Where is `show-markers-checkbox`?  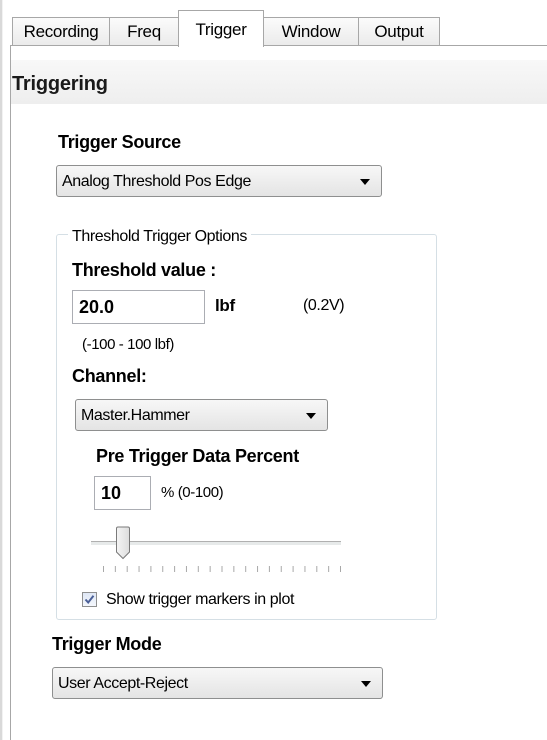
show-markers-checkbox is located at coordinates (89, 599).